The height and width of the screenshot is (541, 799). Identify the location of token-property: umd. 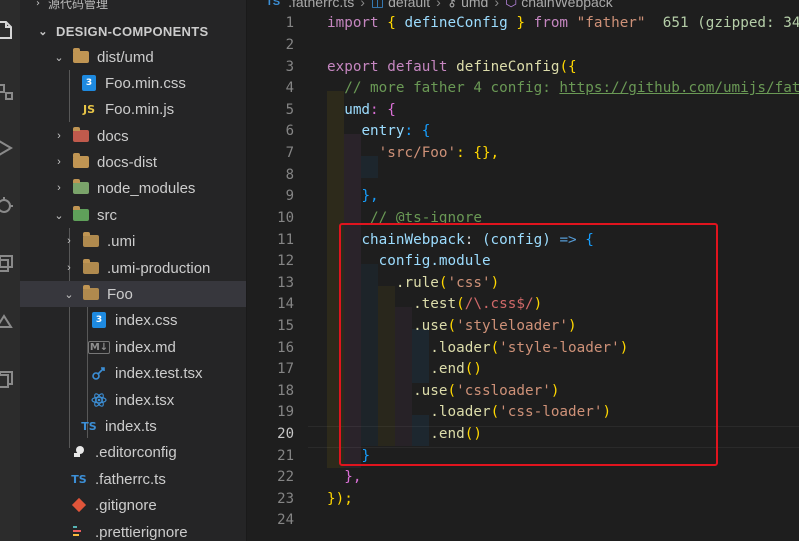
(357, 110).